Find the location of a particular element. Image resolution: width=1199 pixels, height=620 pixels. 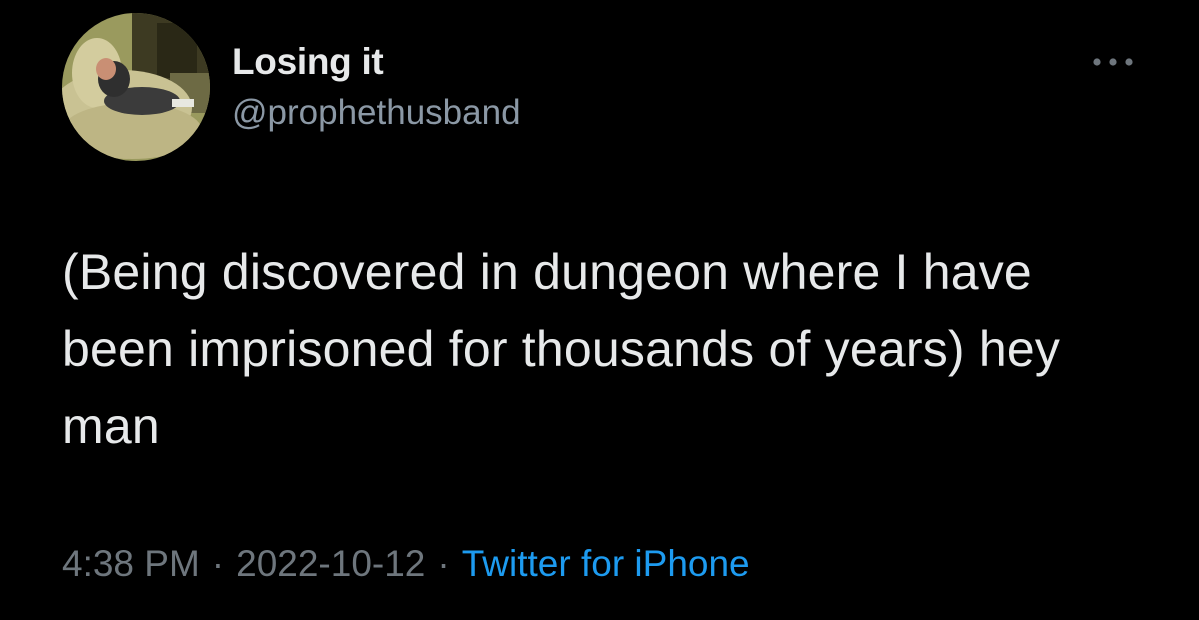

avatar is located at coordinates (136, 87).